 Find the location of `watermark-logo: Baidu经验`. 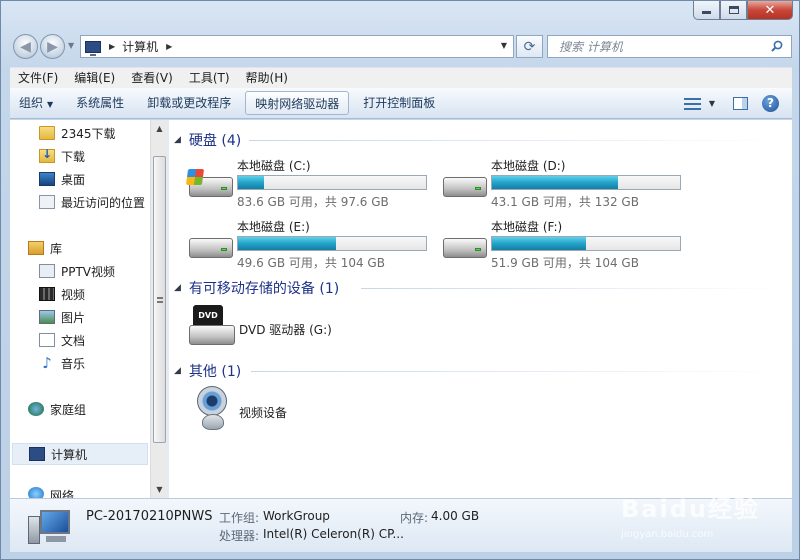

watermark-logo: Baidu经验 is located at coordinates (690, 509).